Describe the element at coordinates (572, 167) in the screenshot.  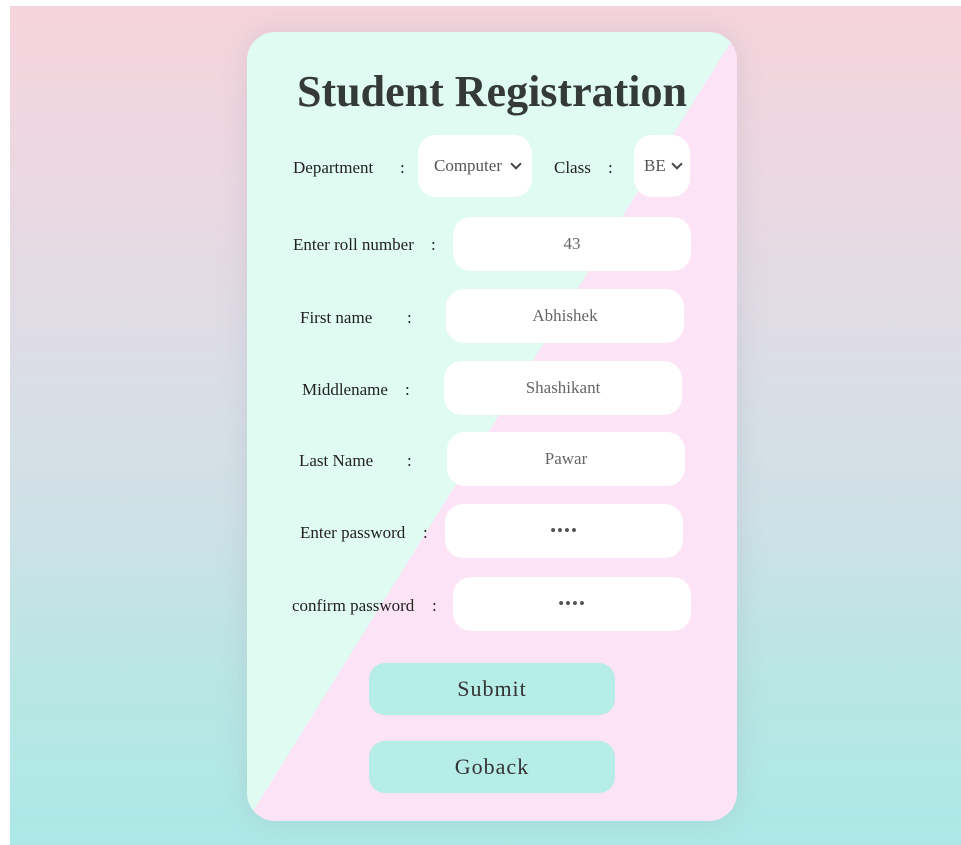
I see `class-label: Class` at that location.